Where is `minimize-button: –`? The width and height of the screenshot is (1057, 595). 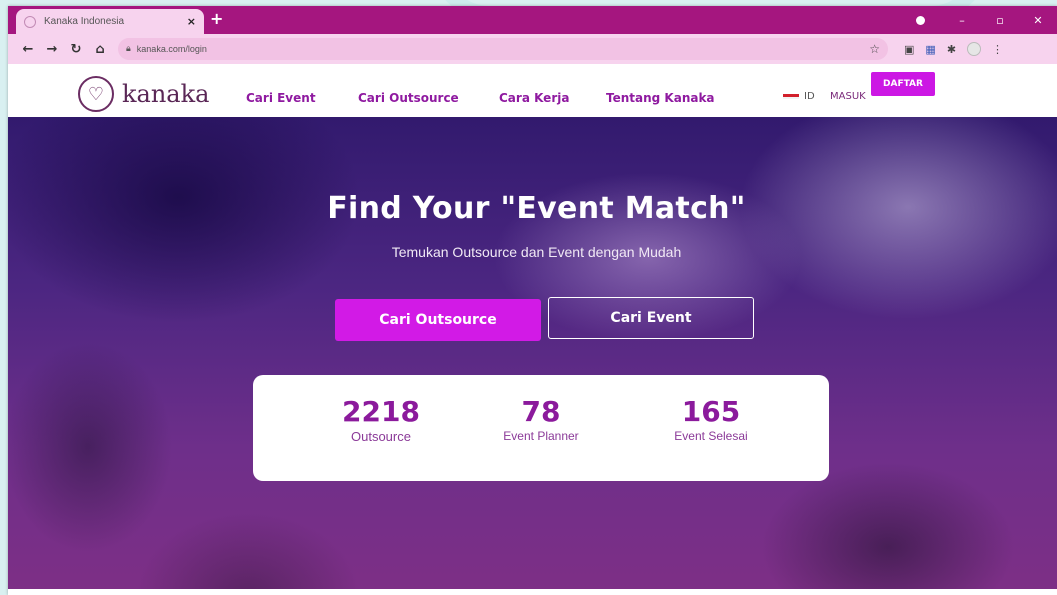 minimize-button: – is located at coordinates (962, 20).